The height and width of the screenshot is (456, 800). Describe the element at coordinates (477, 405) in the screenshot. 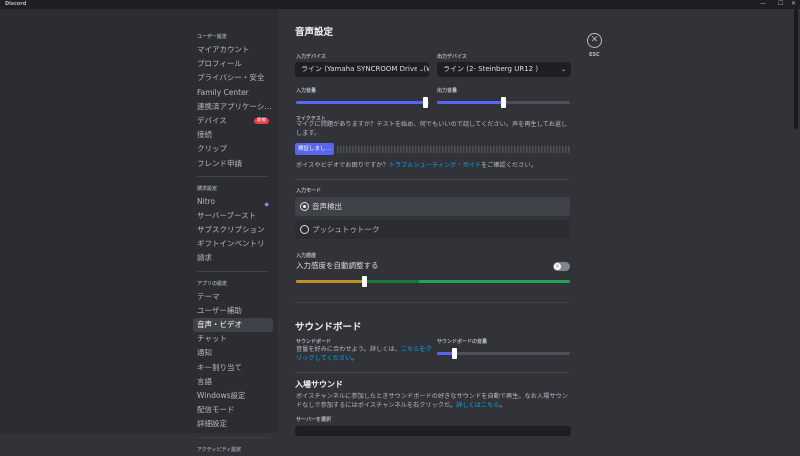

I see `entrance-help-link: 詳しくはこちら` at that location.